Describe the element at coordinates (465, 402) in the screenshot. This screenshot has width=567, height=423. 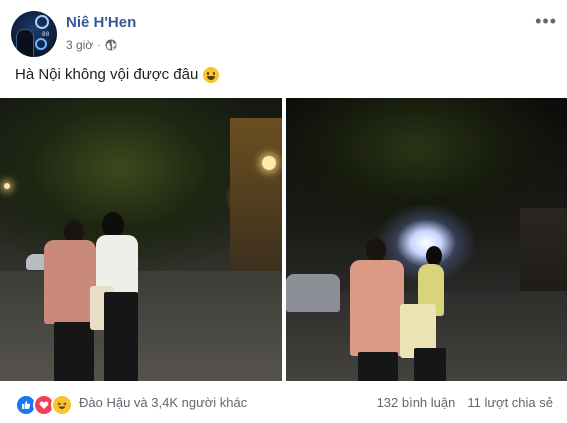
I see `engagement-stats: 132 bình luận 11 lượt chia sẻ` at that location.